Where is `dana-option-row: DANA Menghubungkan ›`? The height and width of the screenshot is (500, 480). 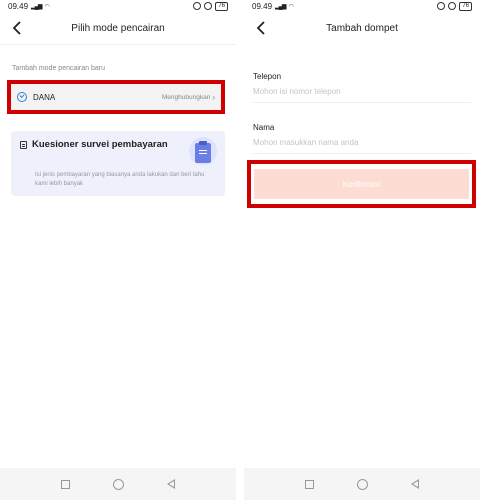 dana-option-row: DANA Menghubungkan › is located at coordinates (116, 97).